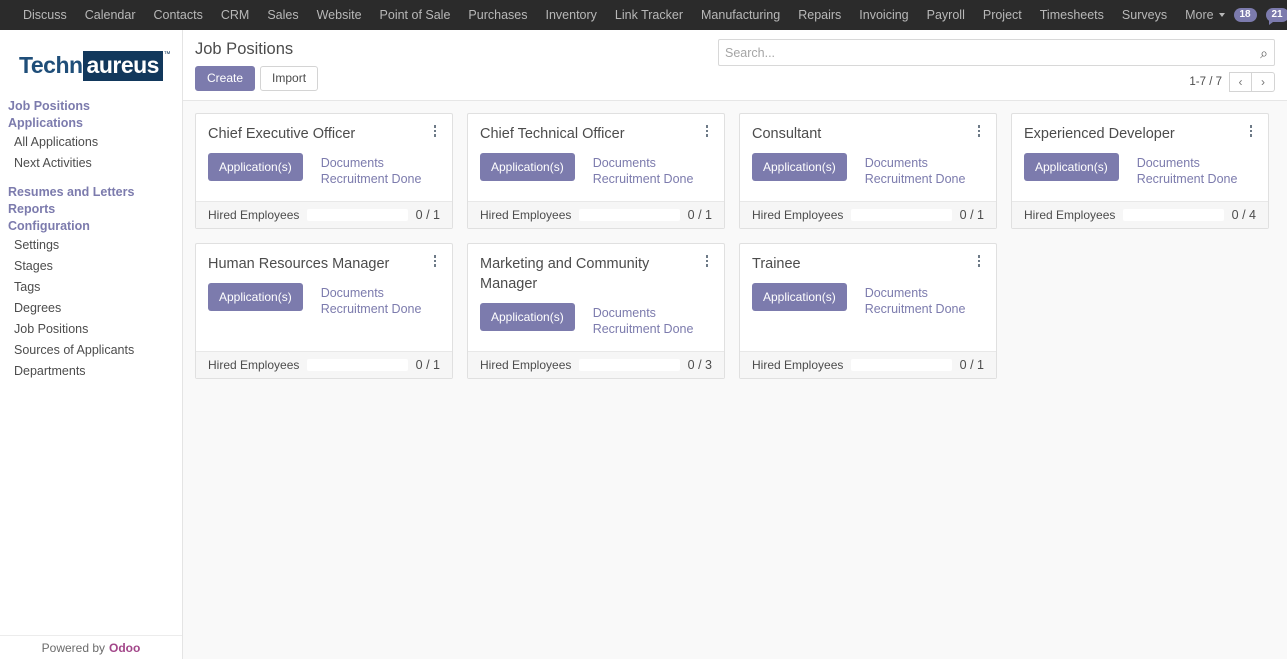  What do you see at coordinates (649, 15) in the screenshot?
I see `nav-item-link-tracker: Link Tracker` at bounding box center [649, 15].